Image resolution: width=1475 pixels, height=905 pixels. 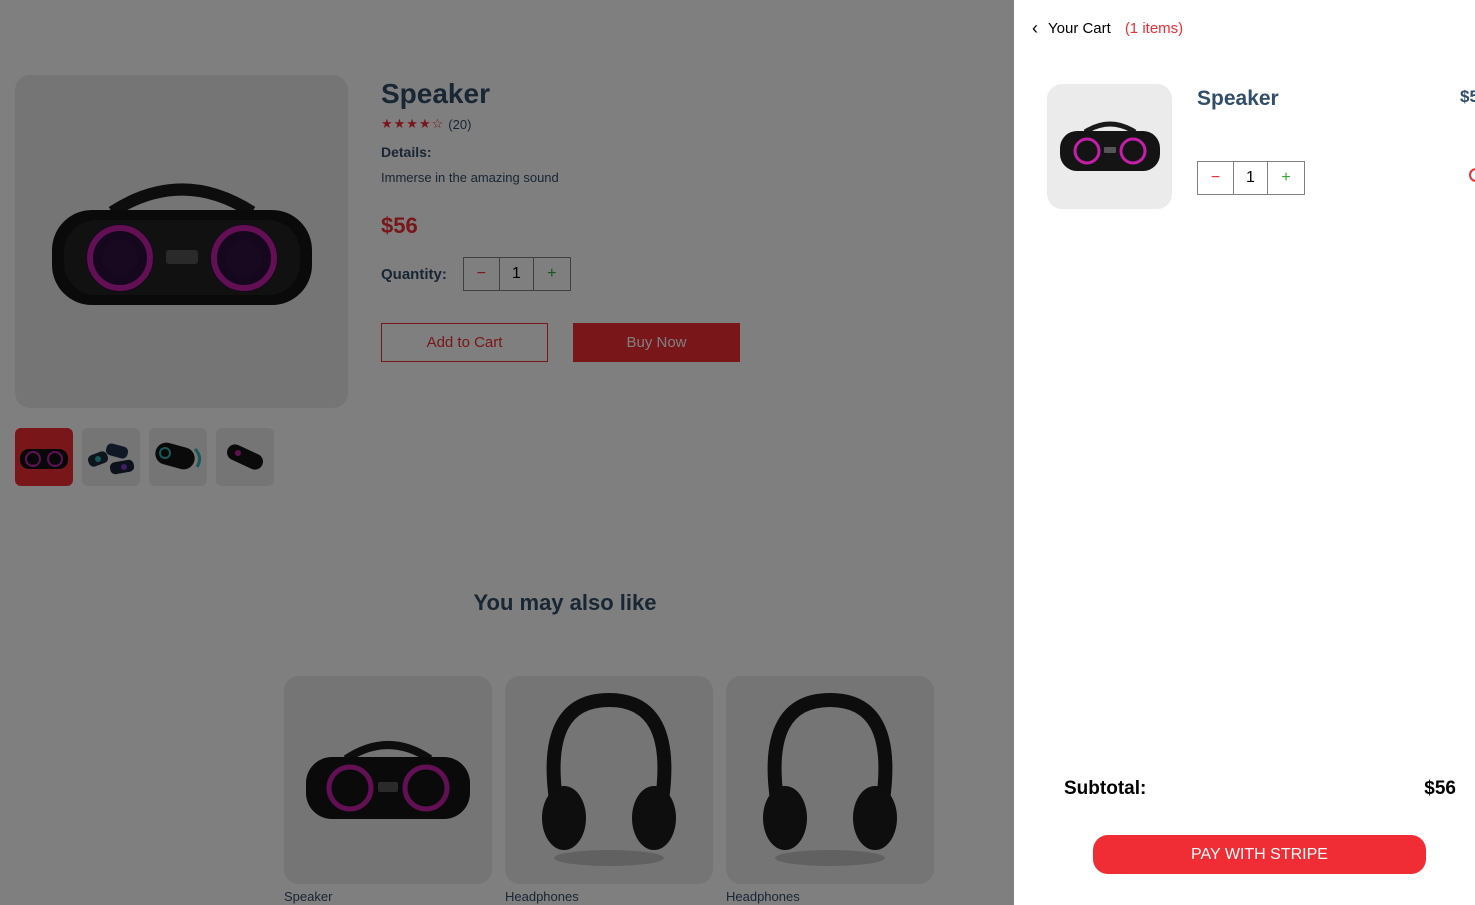 I want to click on cart-item-image, so click(x=1109, y=146).